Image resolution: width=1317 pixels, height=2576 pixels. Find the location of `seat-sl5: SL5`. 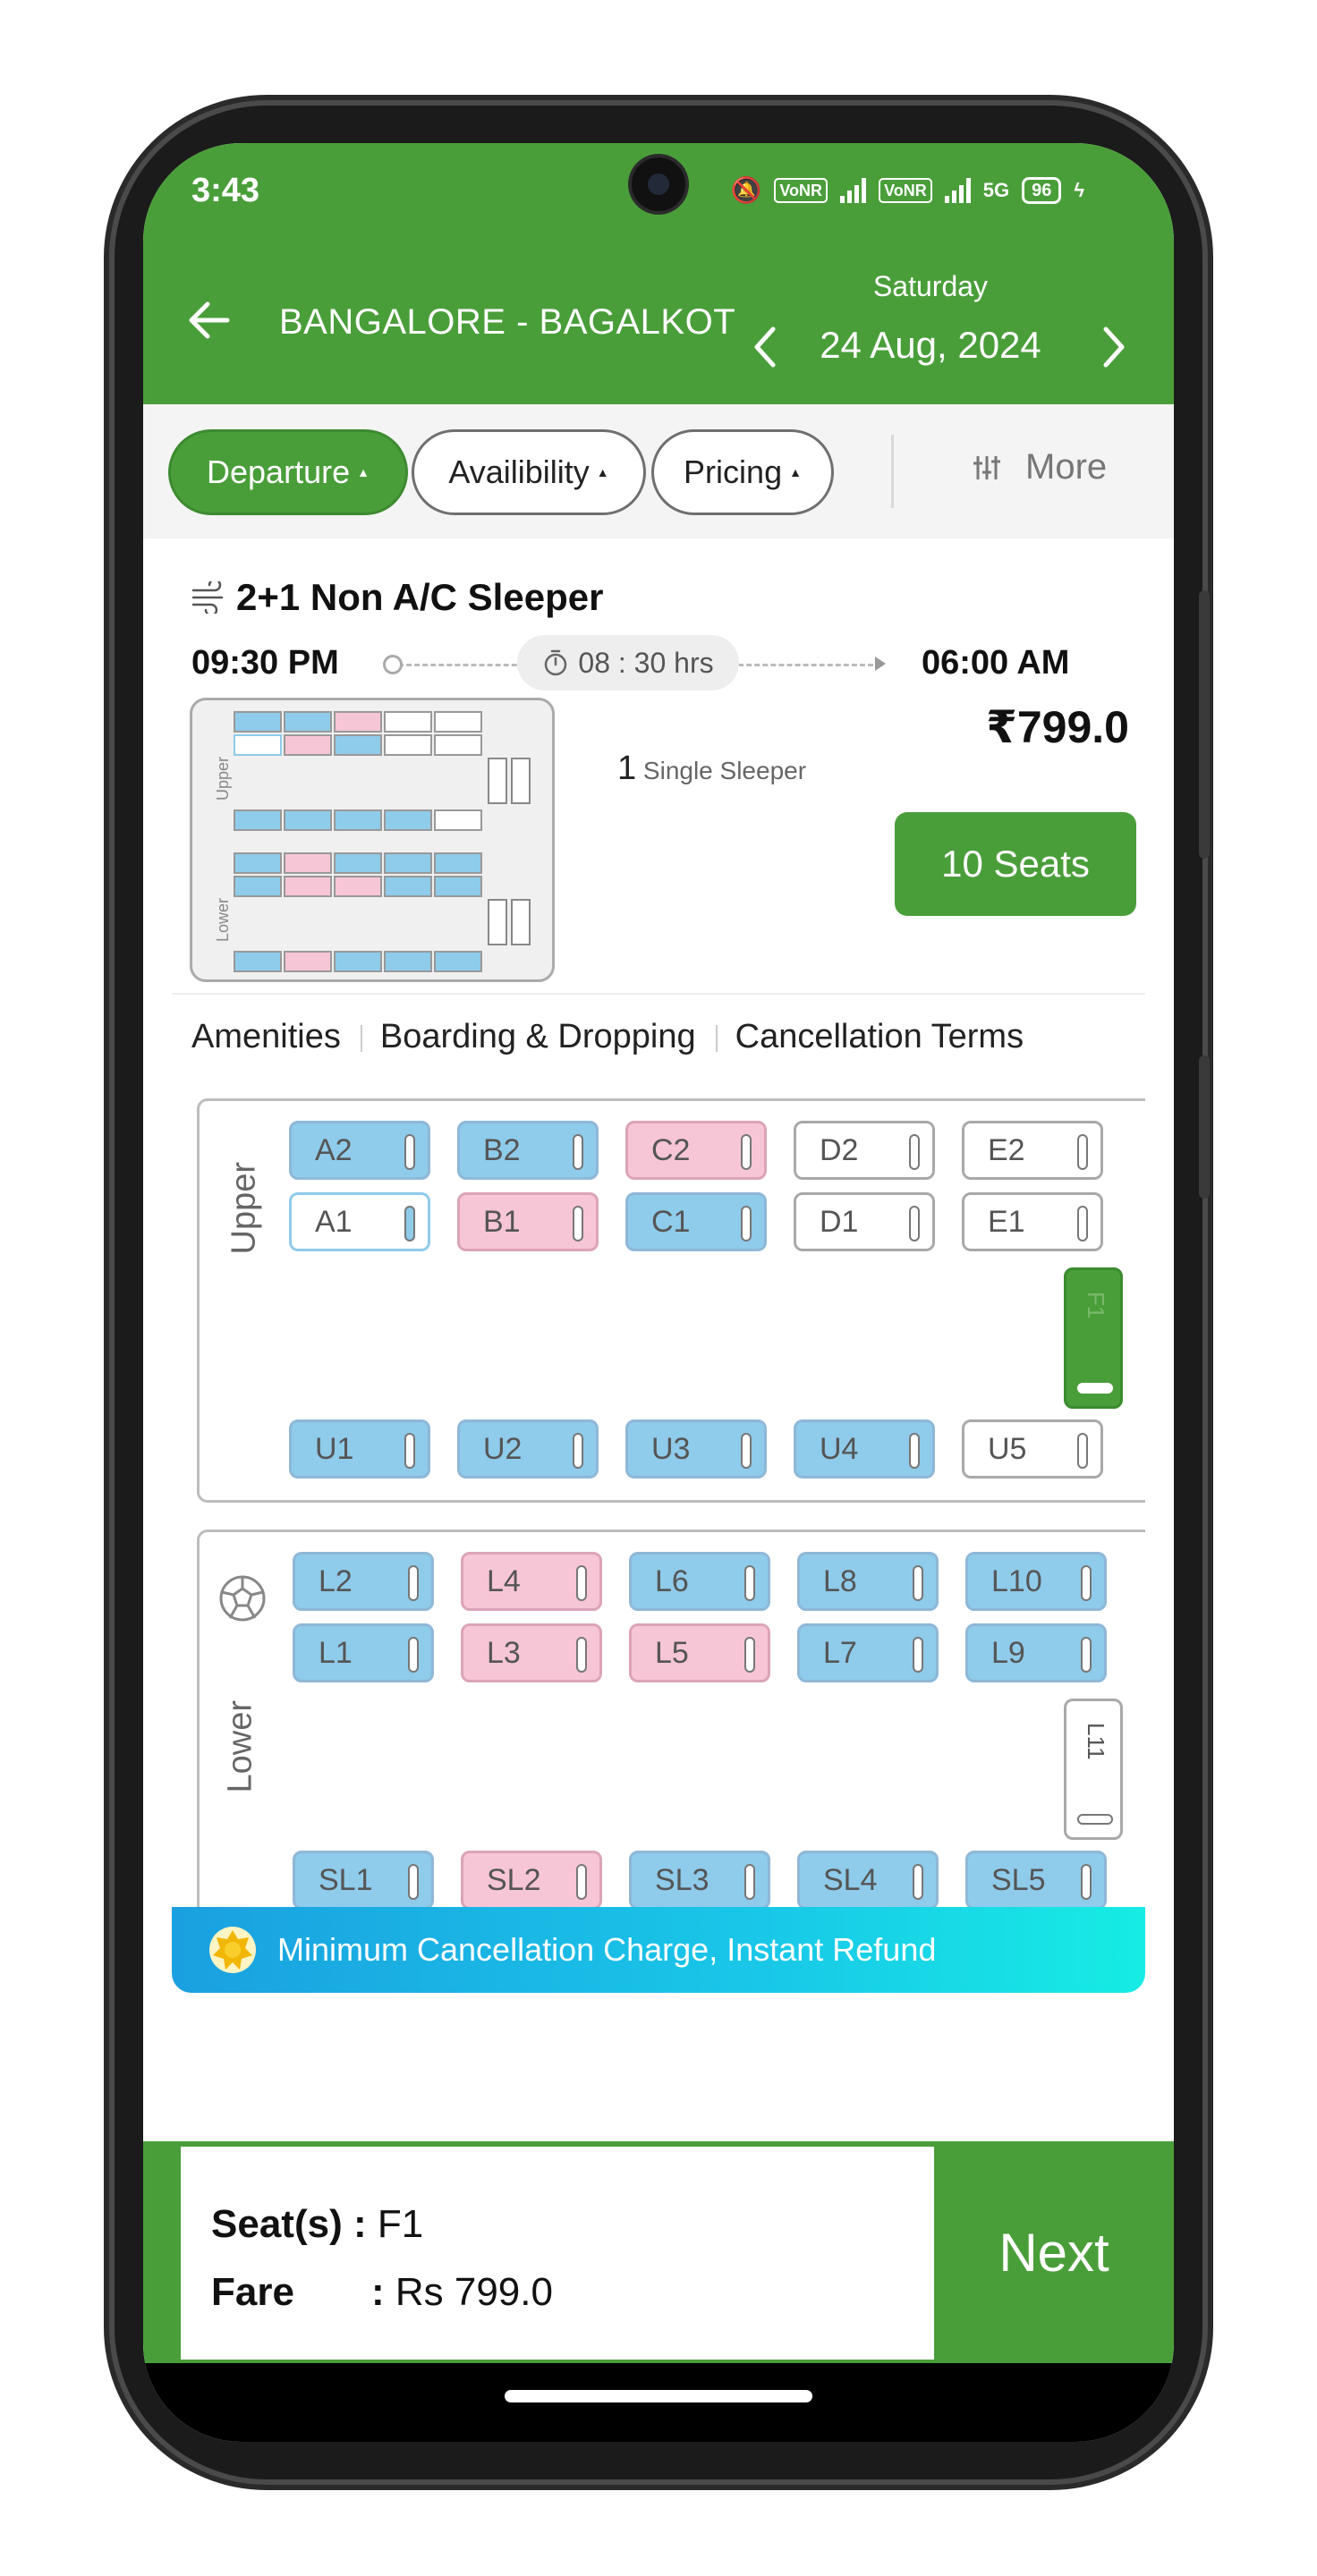

seat-sl5: SL5 is located at coordinates (1036, 1880).